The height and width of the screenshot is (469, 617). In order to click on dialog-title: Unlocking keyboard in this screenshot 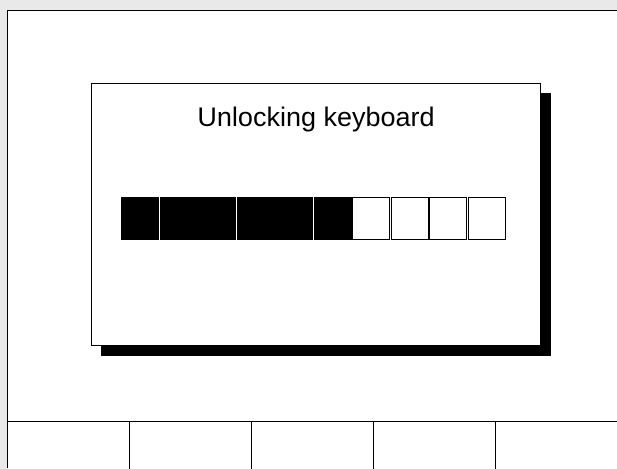, I will do `click(316, 117)`.